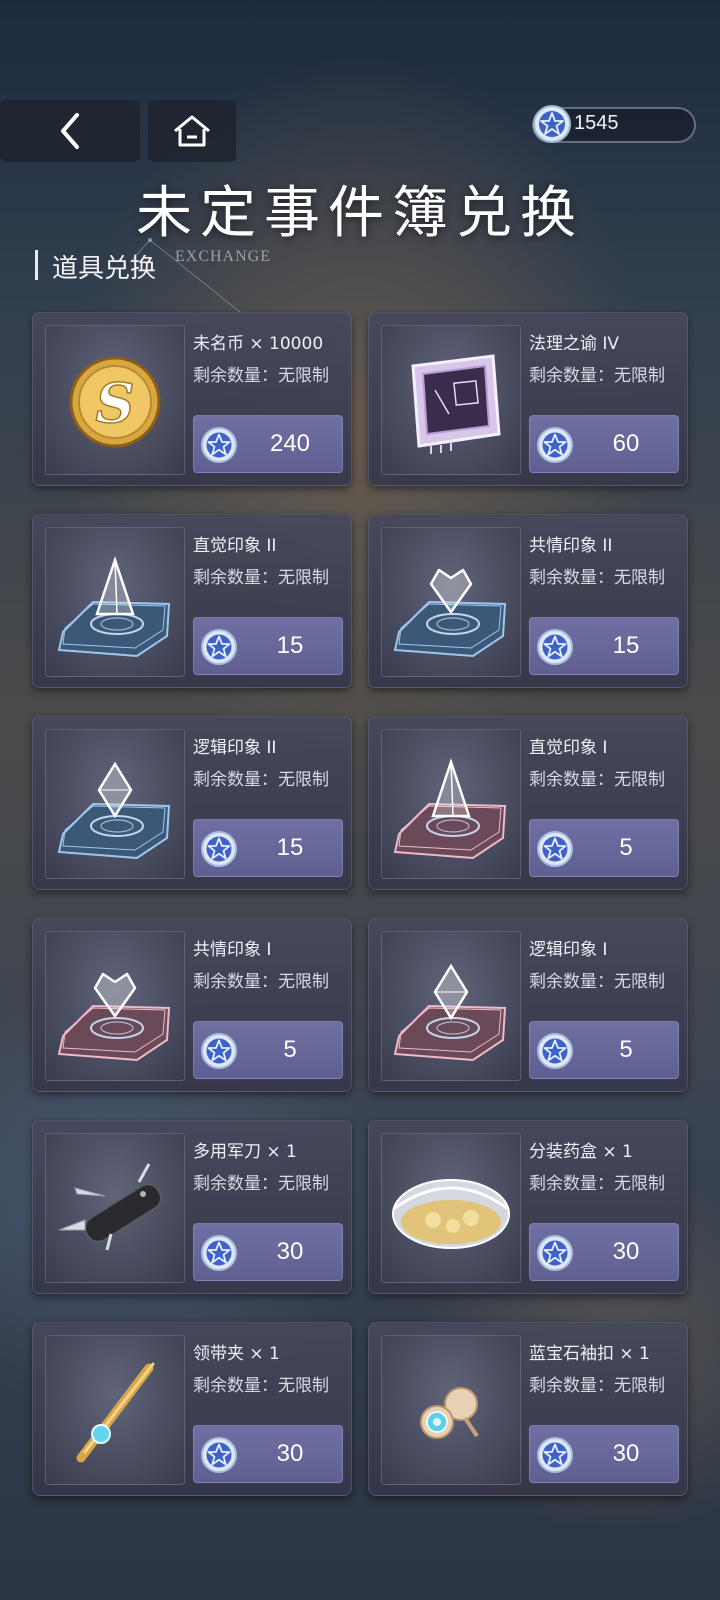 Image resolution: width=720 pixels, height=1600 pixels. I want to click on item-name: 直觉印象 I, so click(568, 748).